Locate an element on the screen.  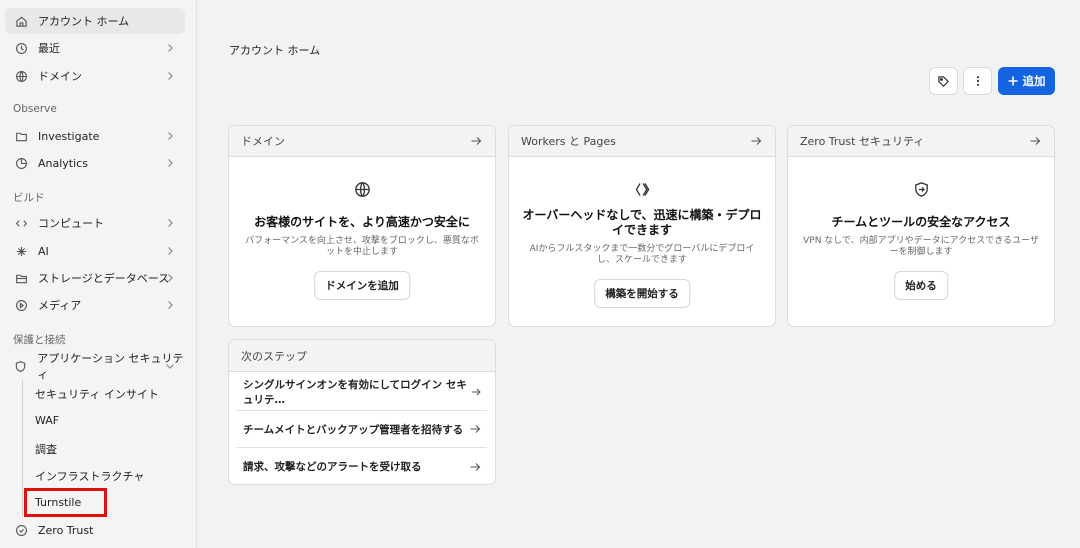
workers-pages-card-header: Workers と Pages is located at coordinates (642, 141).